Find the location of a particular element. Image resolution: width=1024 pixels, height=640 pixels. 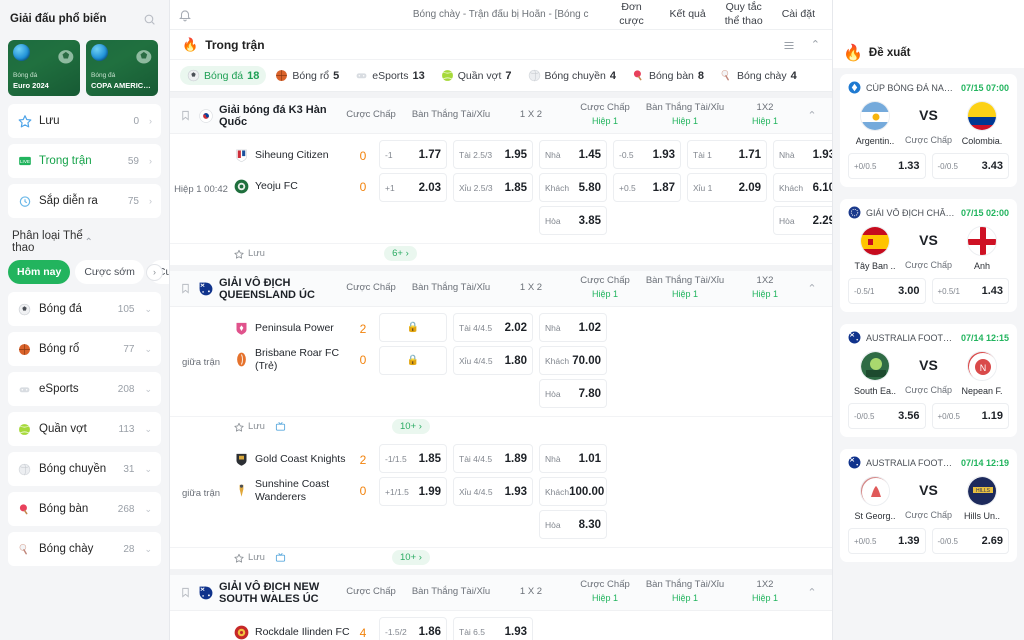

odds-cell: +1 2.03 is located at coordinates (413, 187).